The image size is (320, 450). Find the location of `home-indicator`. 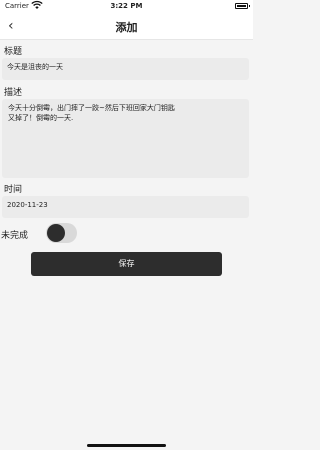

home-indicator is located at coordinates (126, 445).